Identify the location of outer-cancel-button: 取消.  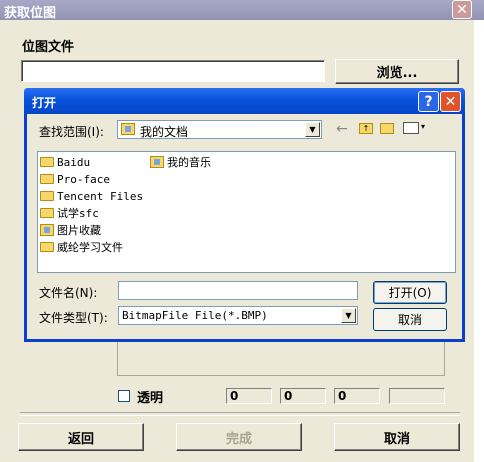
(397, 437).